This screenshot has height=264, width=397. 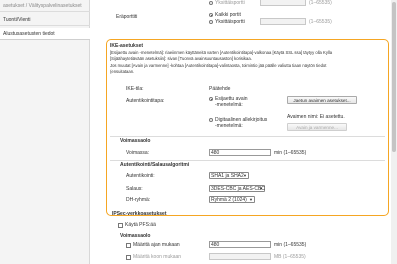 I want to click on encryption-value: 3DES-CBC ja AES-CBC, so click(x=238, y=189).